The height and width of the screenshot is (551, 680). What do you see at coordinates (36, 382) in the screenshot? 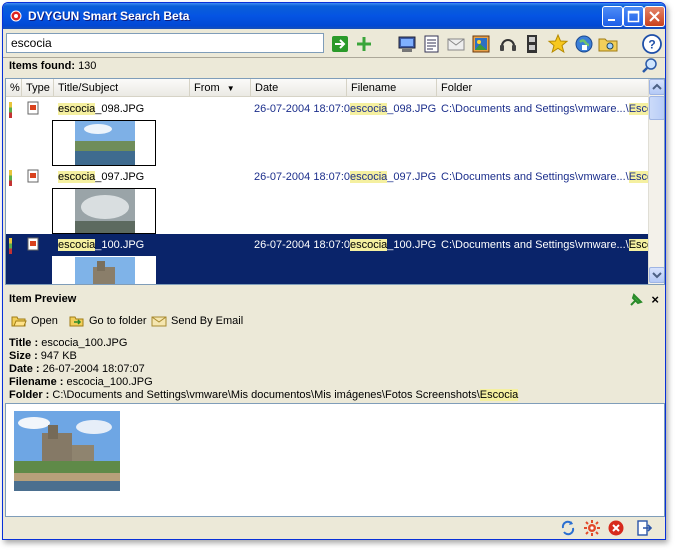
I see `detail-filename-label: Filename :` at bounding box center [36, 382].